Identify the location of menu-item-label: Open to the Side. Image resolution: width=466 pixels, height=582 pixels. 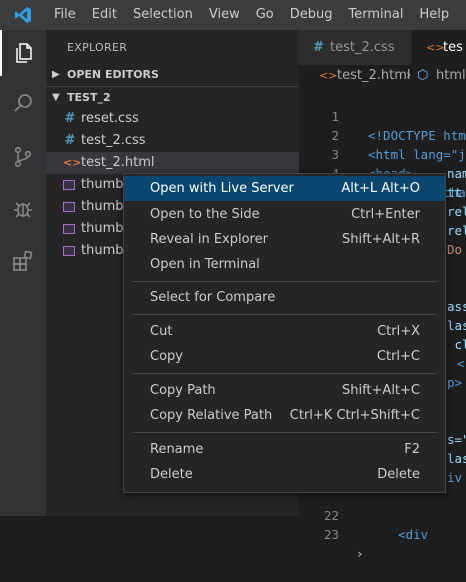
(205, 214).